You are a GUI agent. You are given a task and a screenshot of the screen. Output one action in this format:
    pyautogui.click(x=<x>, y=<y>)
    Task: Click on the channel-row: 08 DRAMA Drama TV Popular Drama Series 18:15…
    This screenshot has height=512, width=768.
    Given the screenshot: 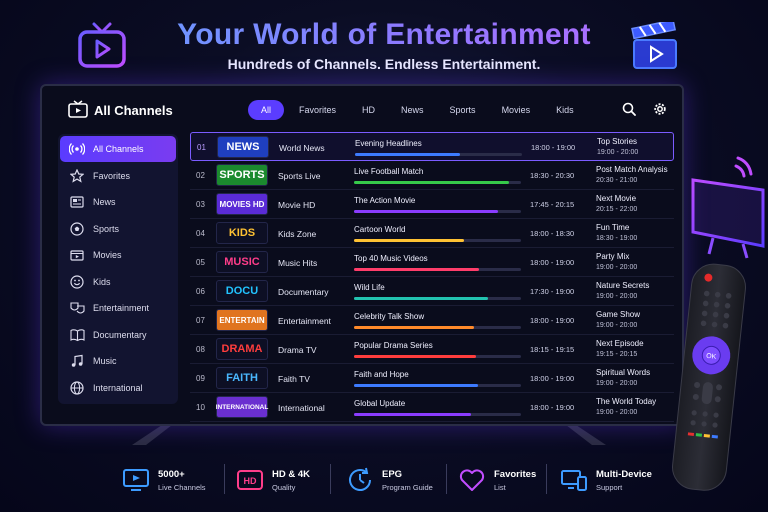 What is the action you would take?
    pyautogui.click(x=432, y=349)
    